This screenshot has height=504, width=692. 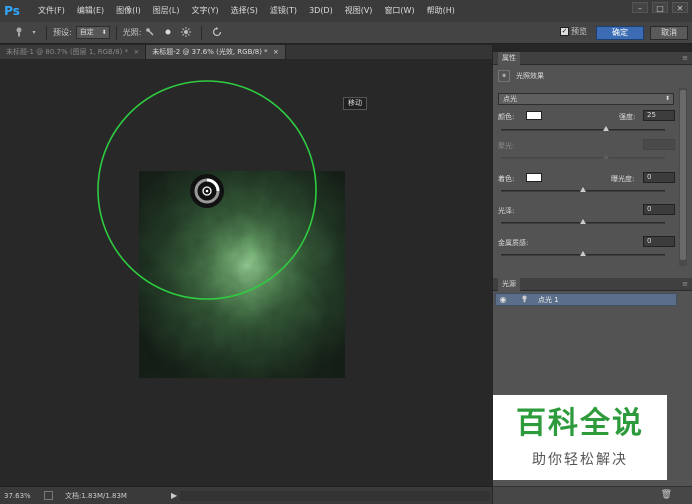 I want to click on menu-window: 窗口(W), so click(x=399, y=11).